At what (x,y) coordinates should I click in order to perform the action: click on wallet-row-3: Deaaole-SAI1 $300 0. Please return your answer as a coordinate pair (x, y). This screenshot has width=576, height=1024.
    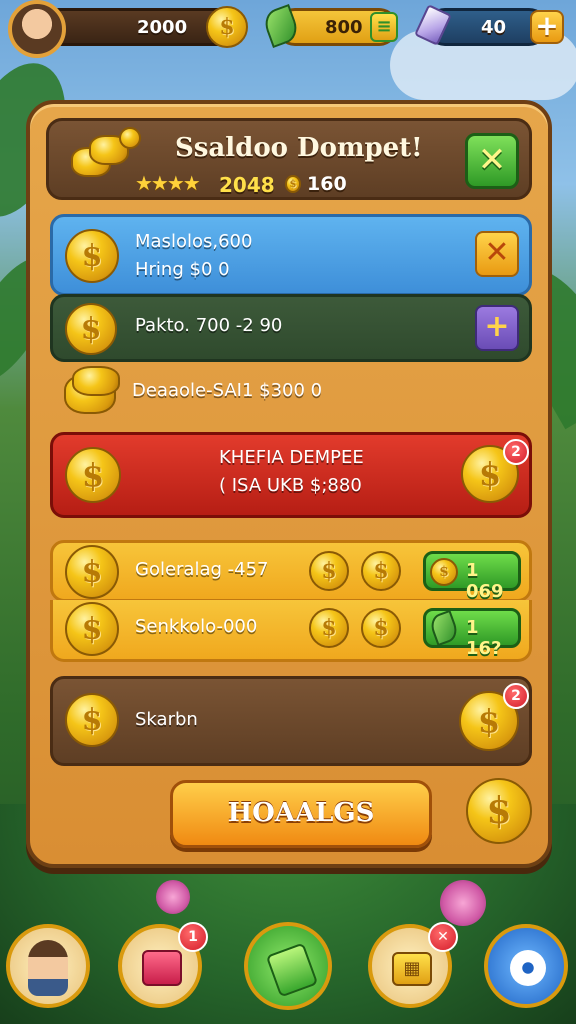
    Looking at the image, I should click on (295, 394).